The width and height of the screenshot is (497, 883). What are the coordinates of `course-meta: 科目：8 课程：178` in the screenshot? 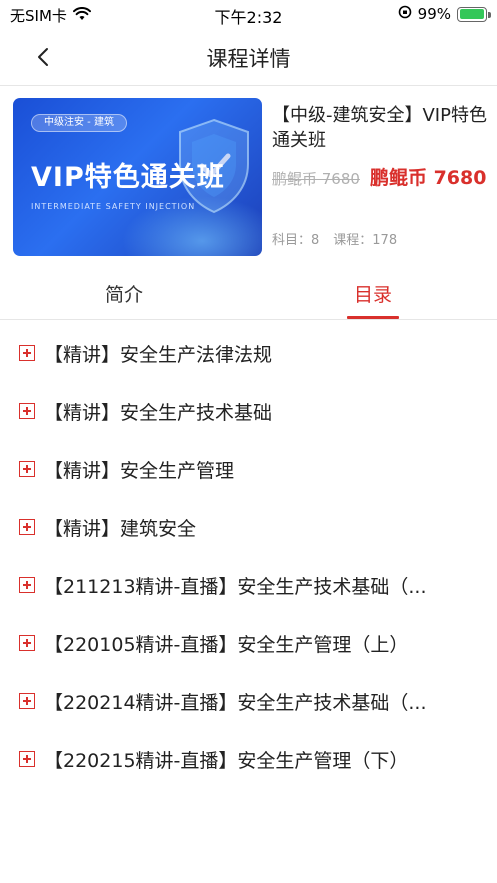 It's located at (334, 238).